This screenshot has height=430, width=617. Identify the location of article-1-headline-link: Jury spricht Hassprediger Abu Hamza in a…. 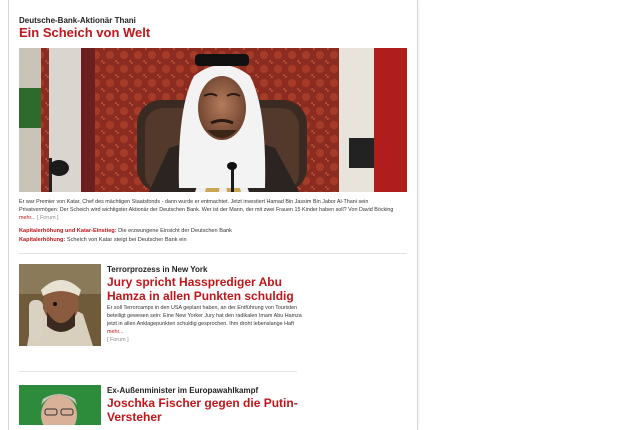
(207, 289).